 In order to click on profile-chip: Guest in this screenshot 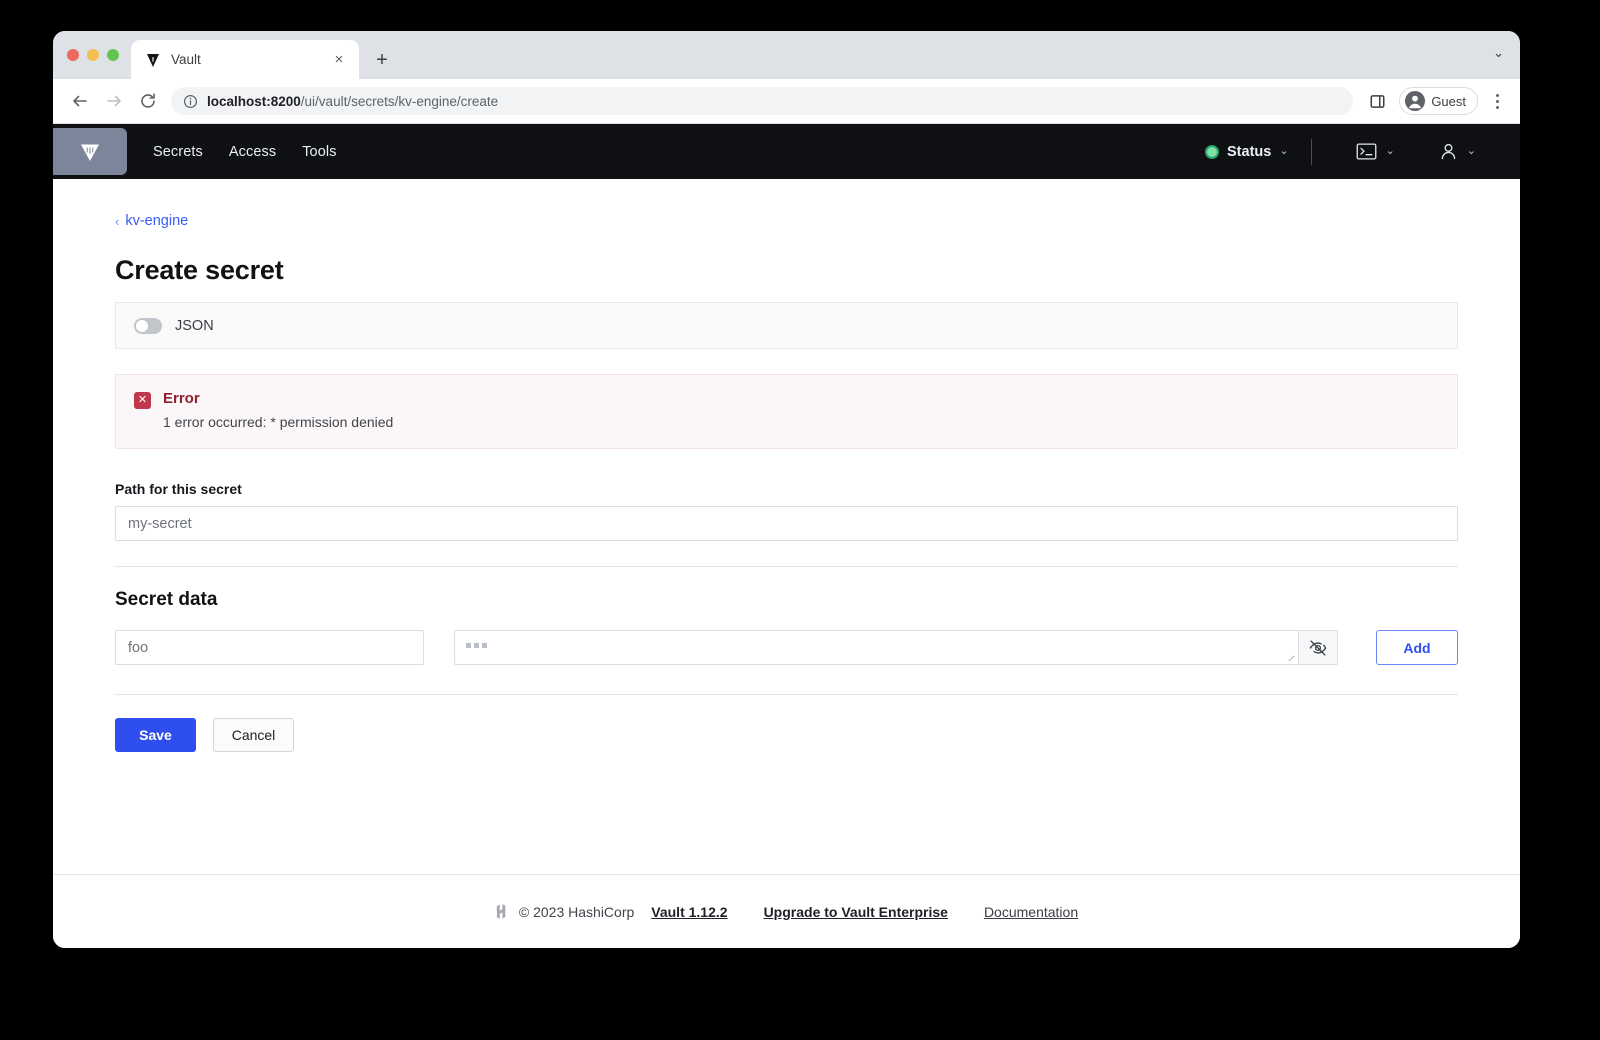, I will do `click(1438, 101)`.